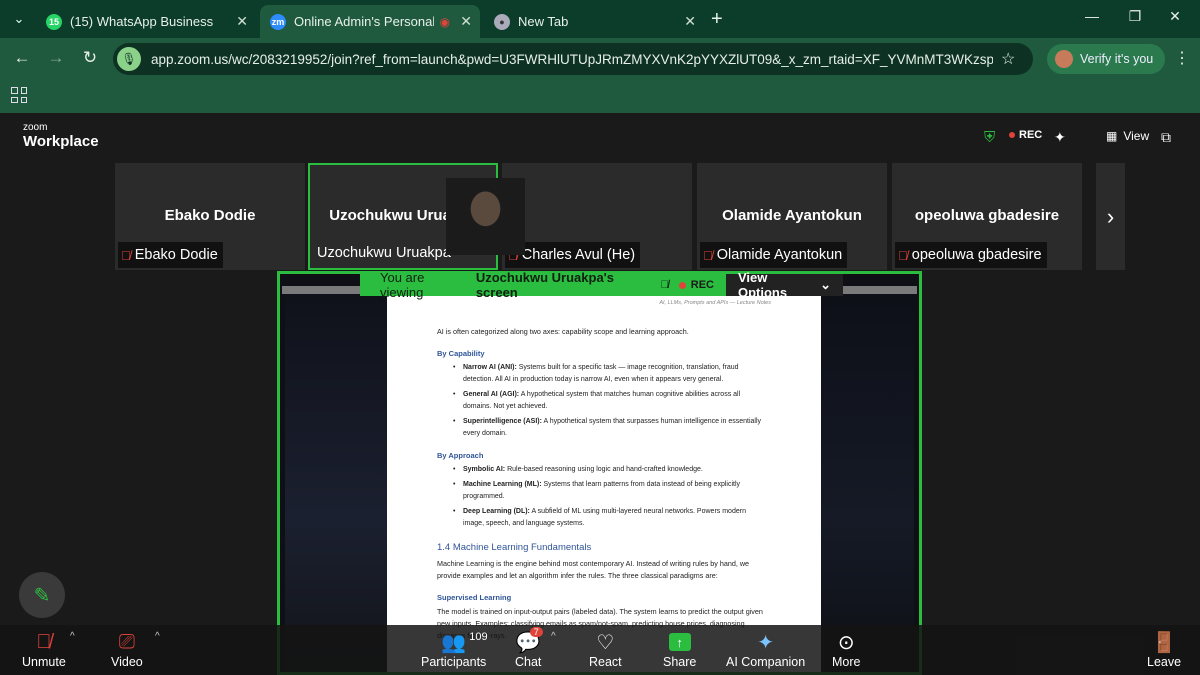  Describe the element at coordinates (528, 662) in the screenshot. I see `chat-label: Chat` at that location.